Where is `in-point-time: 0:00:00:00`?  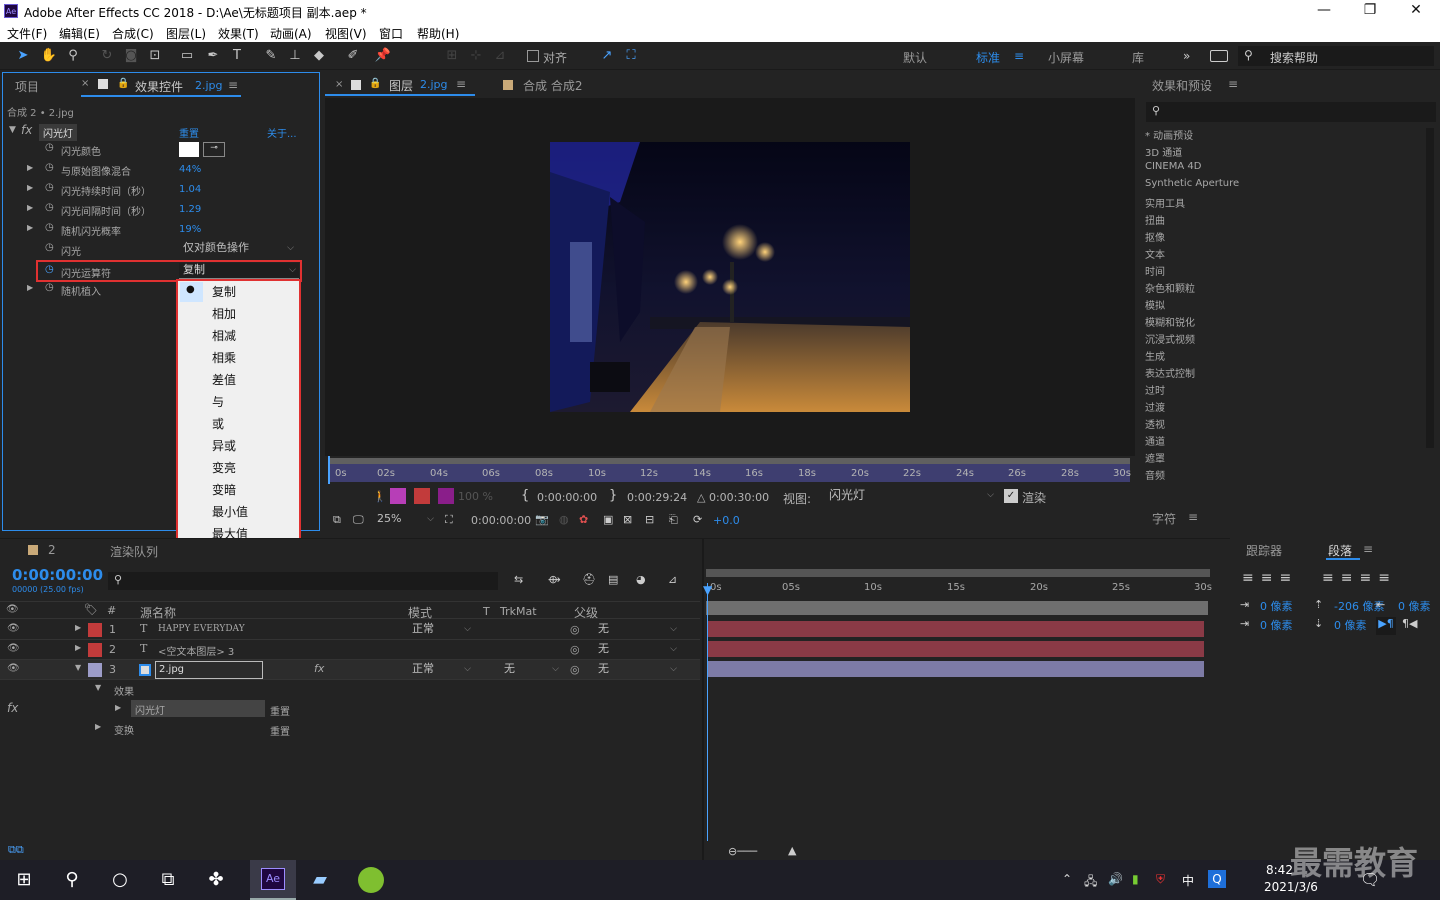 in-point-time: 0:00:00:00 is located at coordinates (567, 497).